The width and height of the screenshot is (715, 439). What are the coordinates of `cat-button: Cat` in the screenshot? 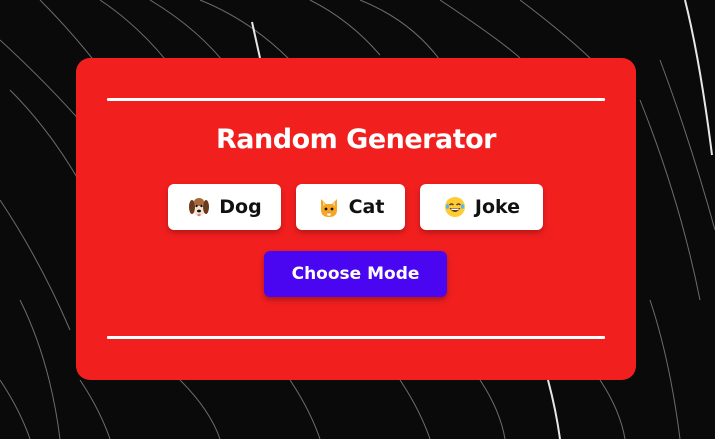 It's located at (350, 207).